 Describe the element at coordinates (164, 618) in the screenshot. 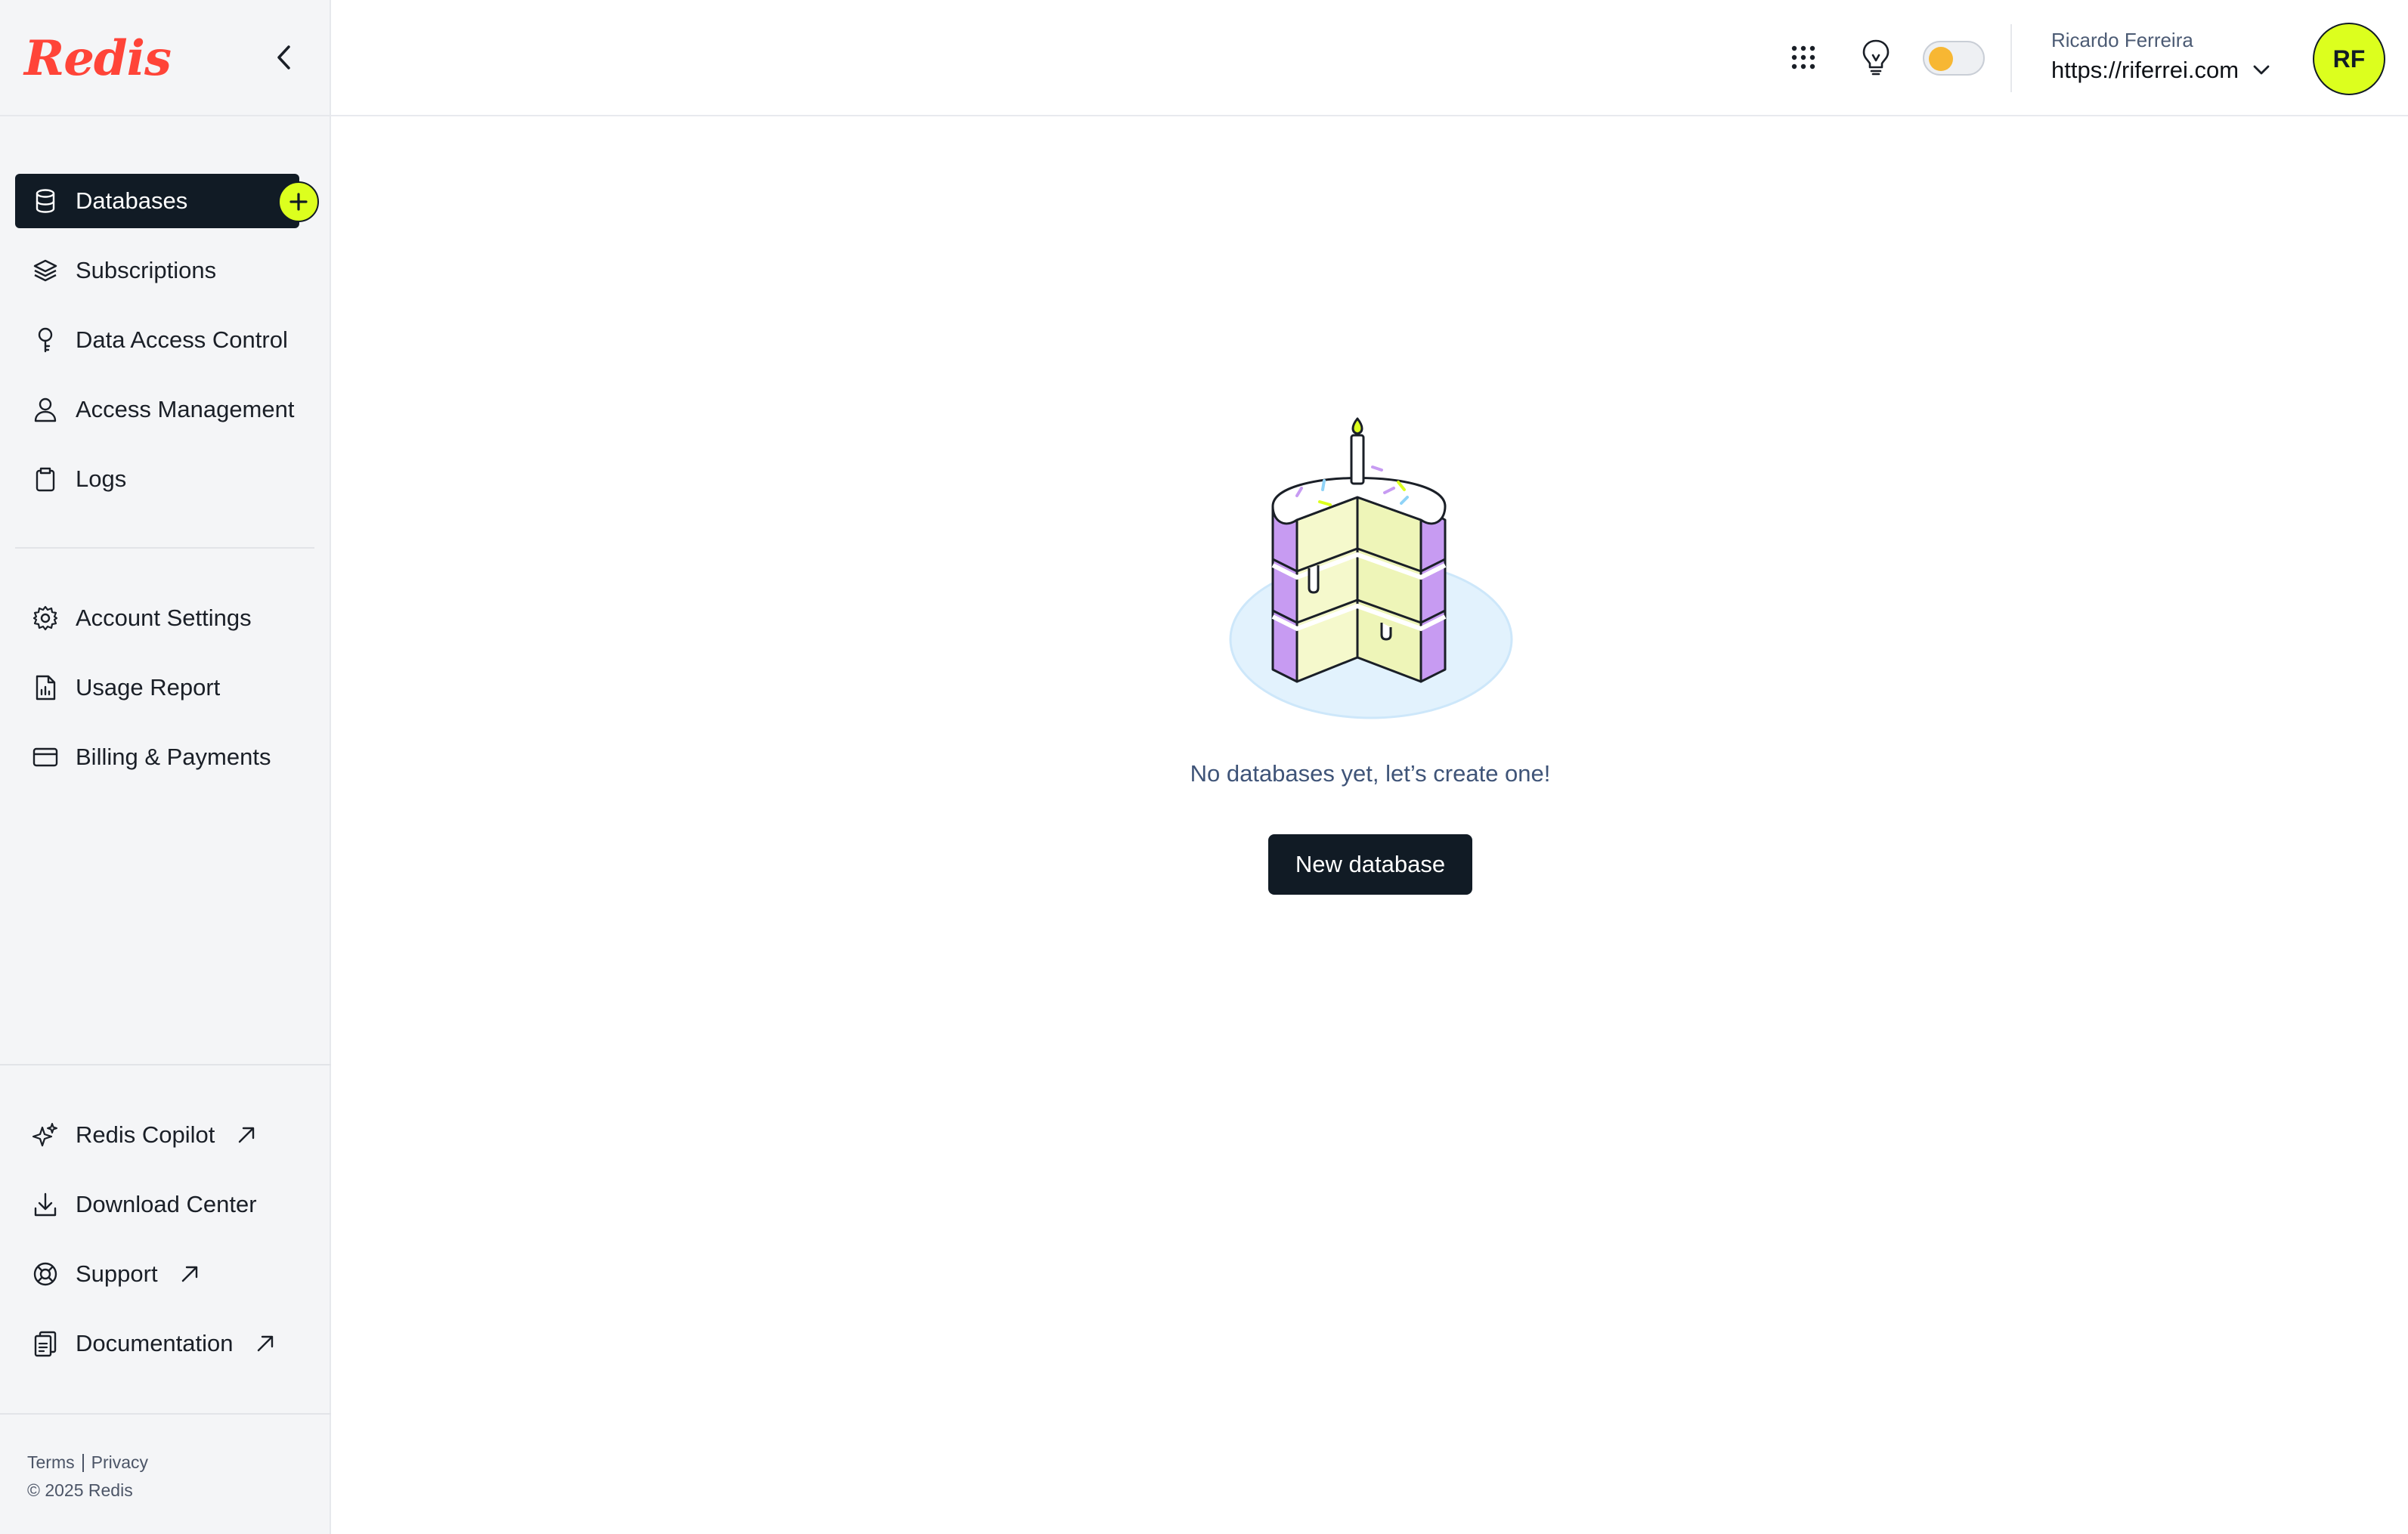

I see `sidebar-item-label: Account Settings` at that location.